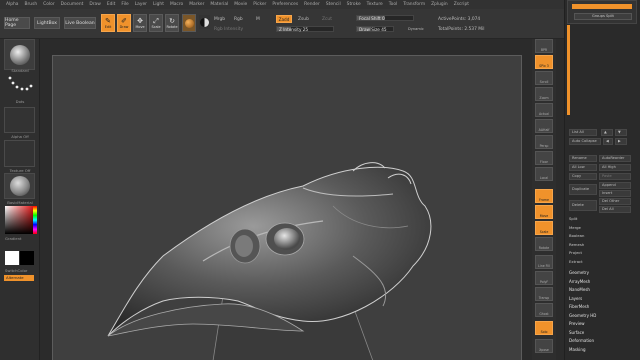 The height and width of the screenshot is (360, 640). Describe the element at coordinates (312, 4) in the screenshot. I see `menu-render: Render` at that location.